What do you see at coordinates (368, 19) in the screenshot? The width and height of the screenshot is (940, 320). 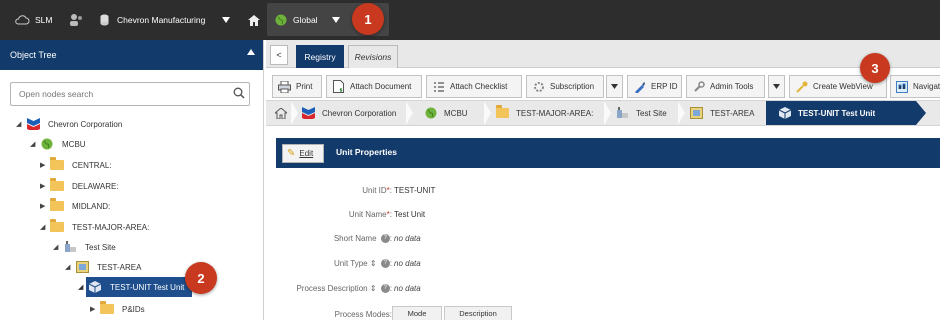 I see `callout-marker-1: 1` at bounding box center [368, 19].